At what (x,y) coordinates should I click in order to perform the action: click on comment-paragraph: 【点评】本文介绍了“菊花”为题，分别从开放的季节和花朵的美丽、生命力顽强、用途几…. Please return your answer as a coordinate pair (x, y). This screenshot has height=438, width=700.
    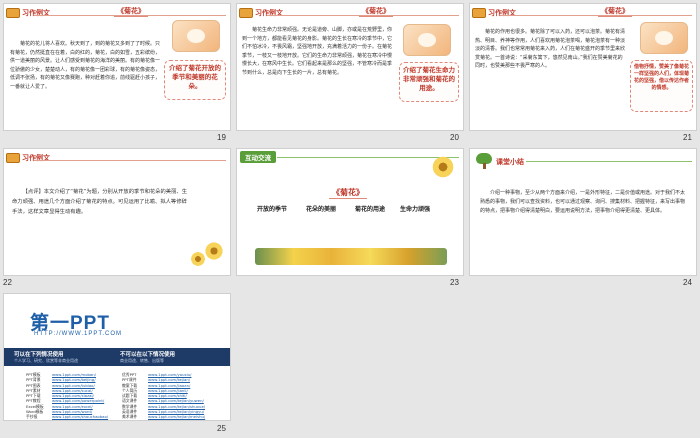
    Looking at the image, I should click on (99, 202).